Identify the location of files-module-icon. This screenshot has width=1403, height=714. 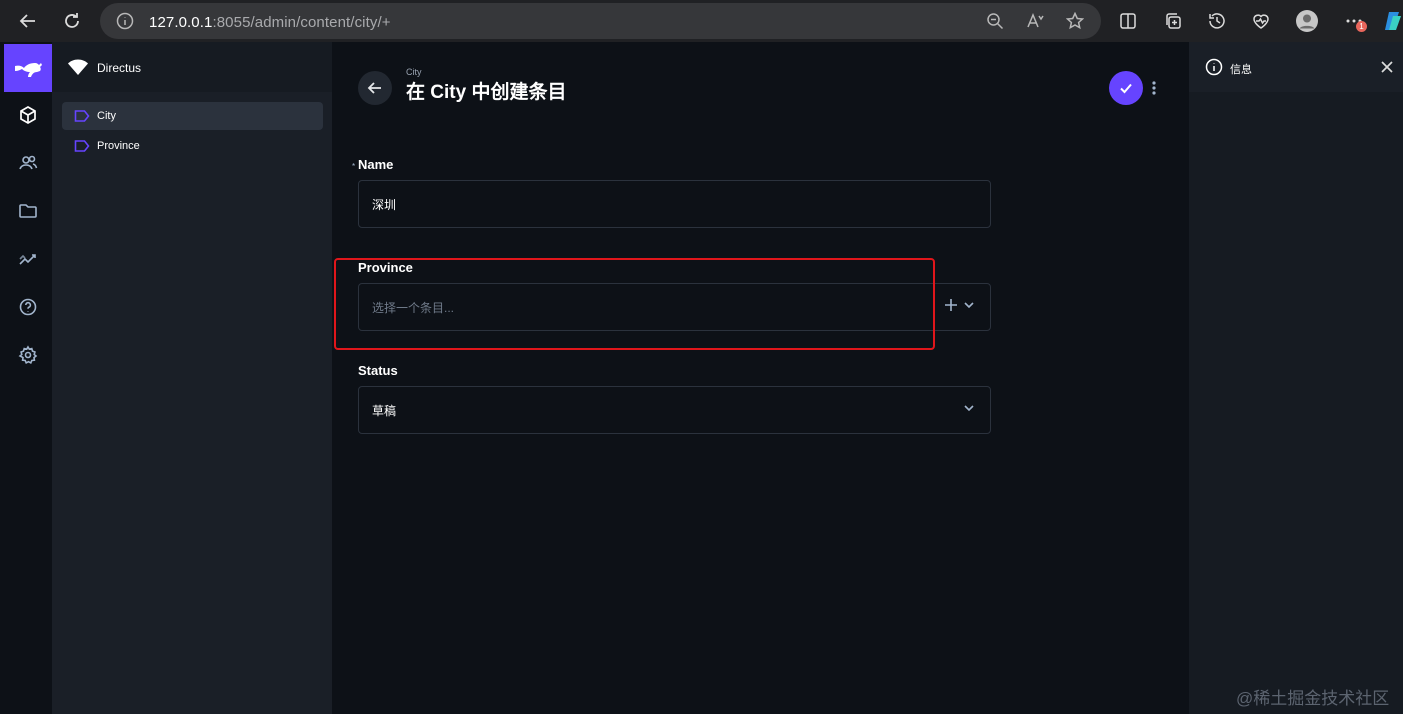
(28, 211).